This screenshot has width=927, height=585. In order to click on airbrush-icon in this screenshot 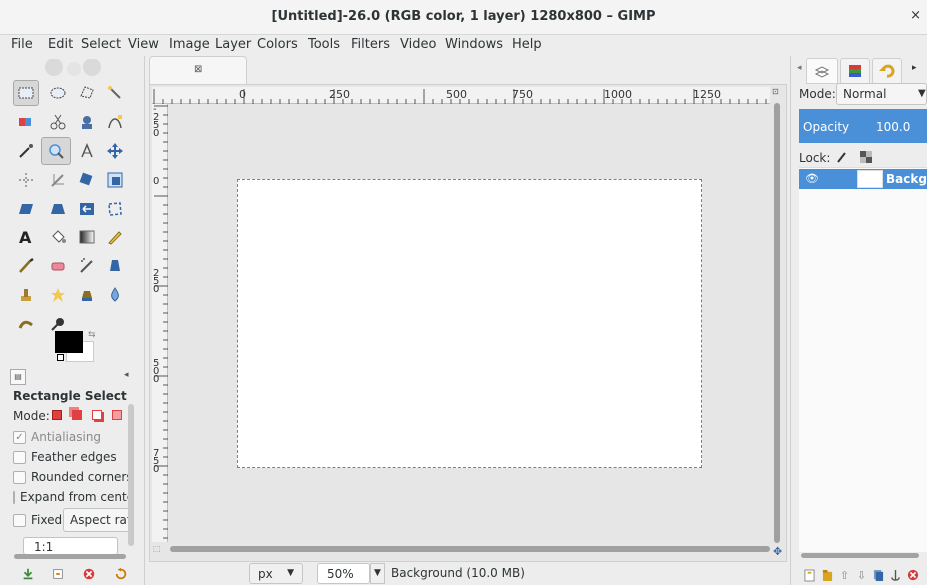, I will do `click(87, 266)`.